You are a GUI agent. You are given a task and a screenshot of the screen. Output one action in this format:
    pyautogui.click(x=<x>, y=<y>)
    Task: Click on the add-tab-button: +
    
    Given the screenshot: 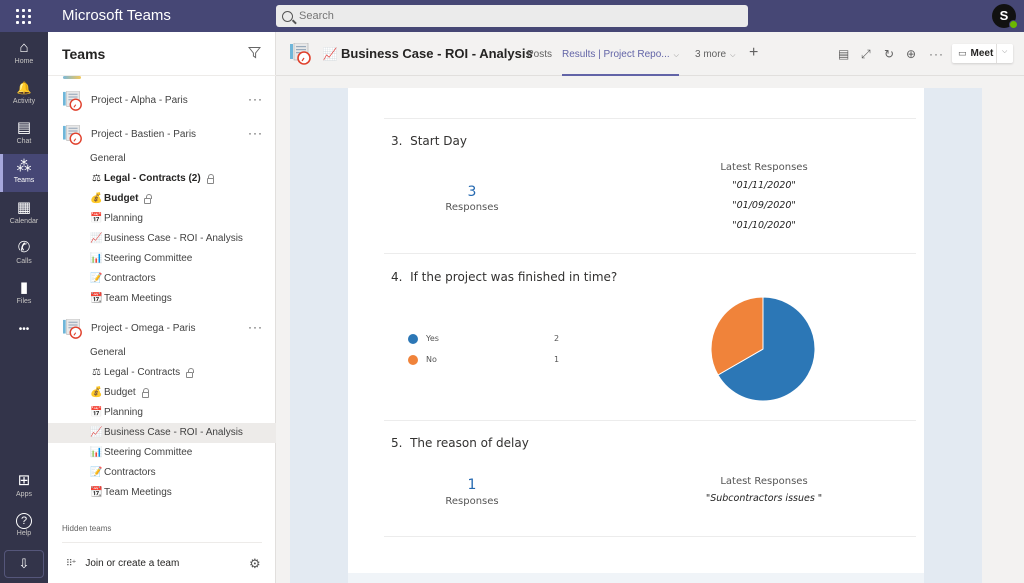 What is the action you would take?
    pyautogui.click(x=753, y=53)
    